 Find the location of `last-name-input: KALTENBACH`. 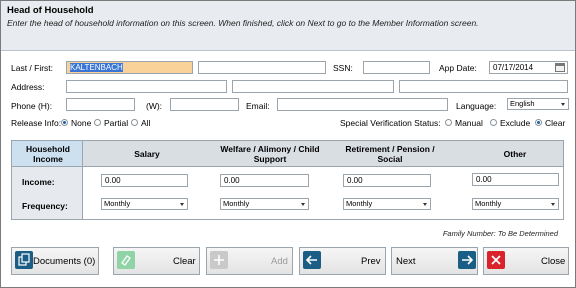

last-name-input: KALTENBACH is located at coordinates (129, 67).